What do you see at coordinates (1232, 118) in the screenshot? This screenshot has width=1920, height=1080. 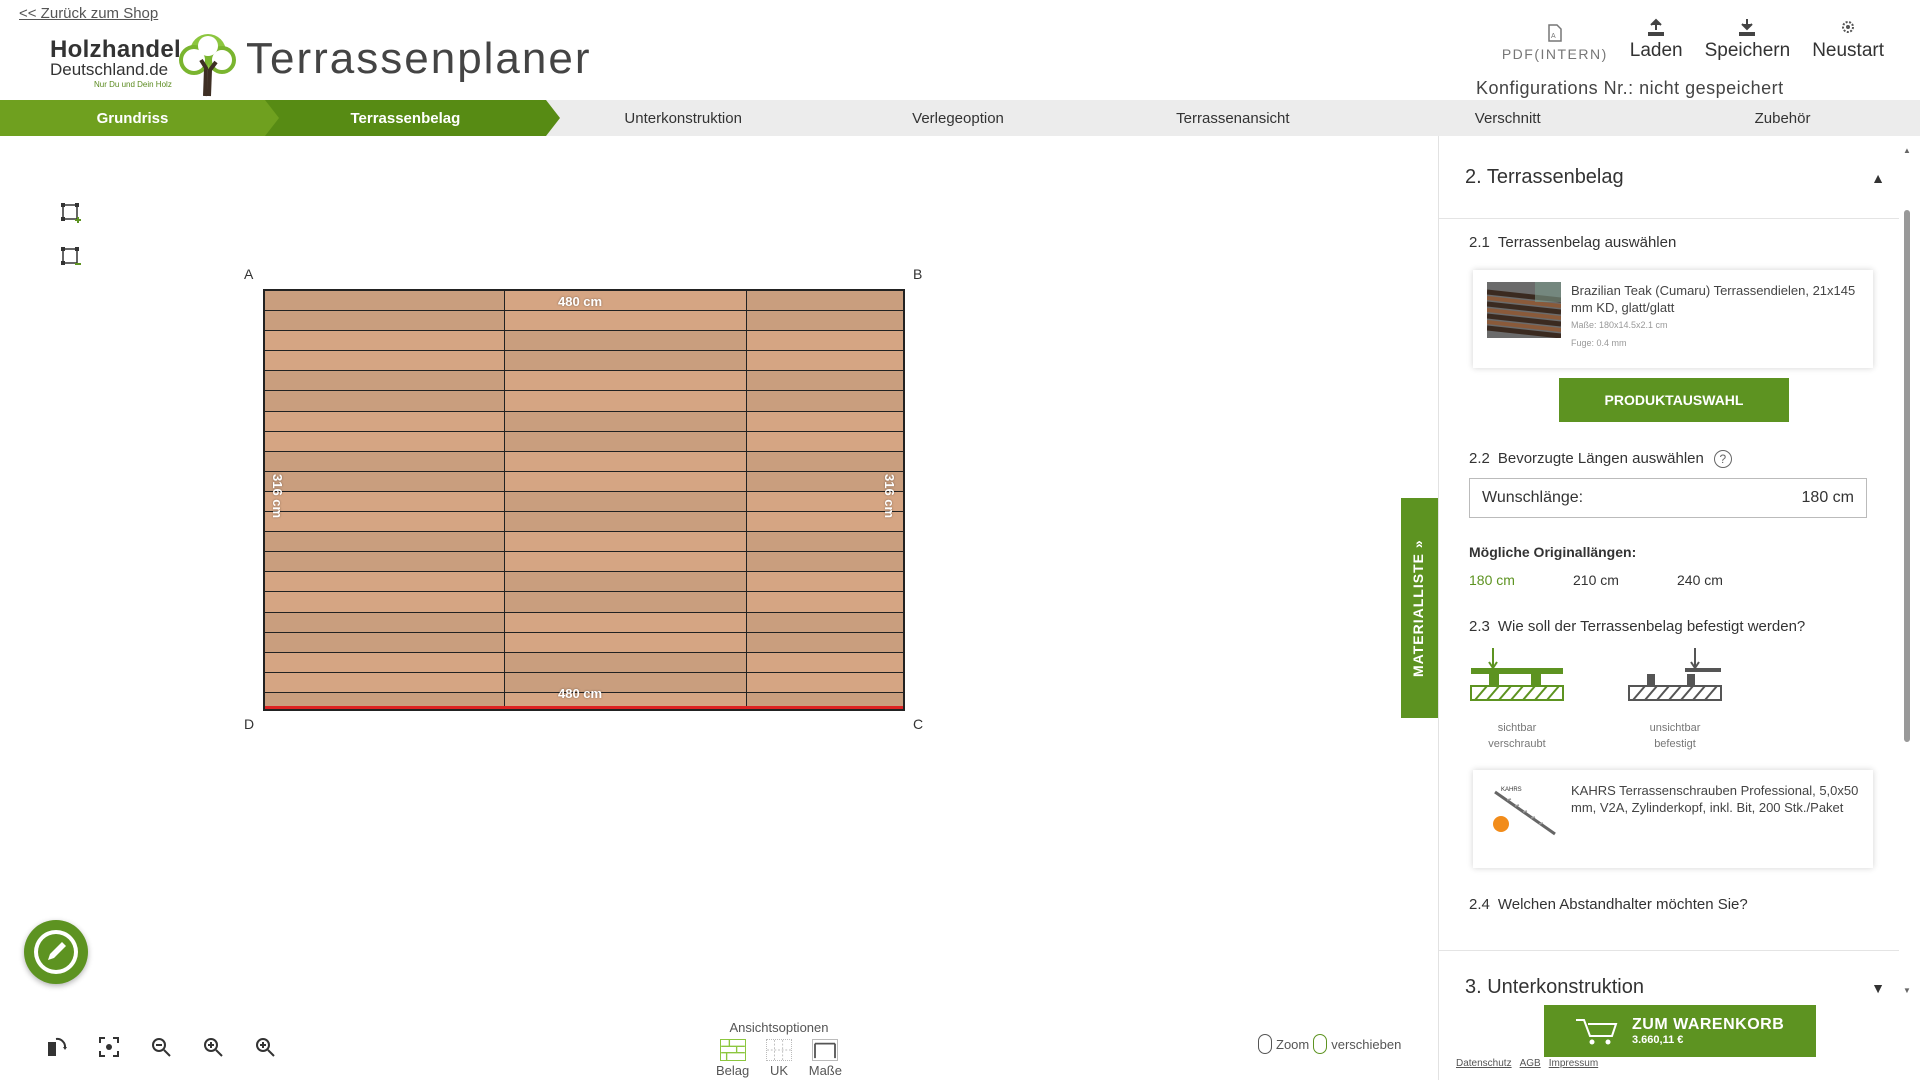 I see `step-terrassenansicht: Terrassenansicht` at bounding box center [1232, 118].